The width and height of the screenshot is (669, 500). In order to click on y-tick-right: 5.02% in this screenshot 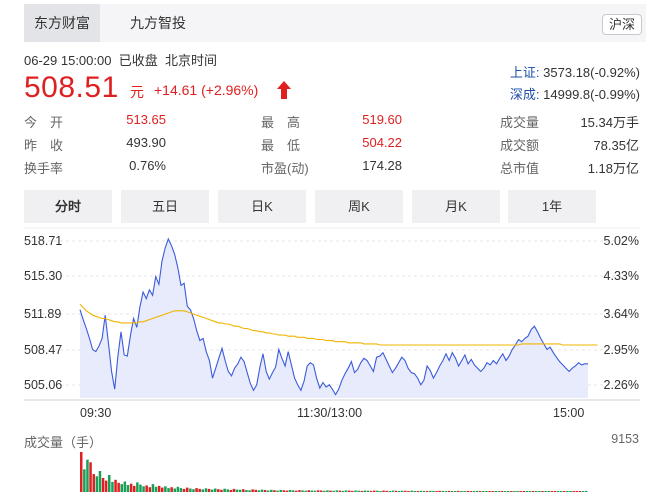, I will do `click(621, 241)`.